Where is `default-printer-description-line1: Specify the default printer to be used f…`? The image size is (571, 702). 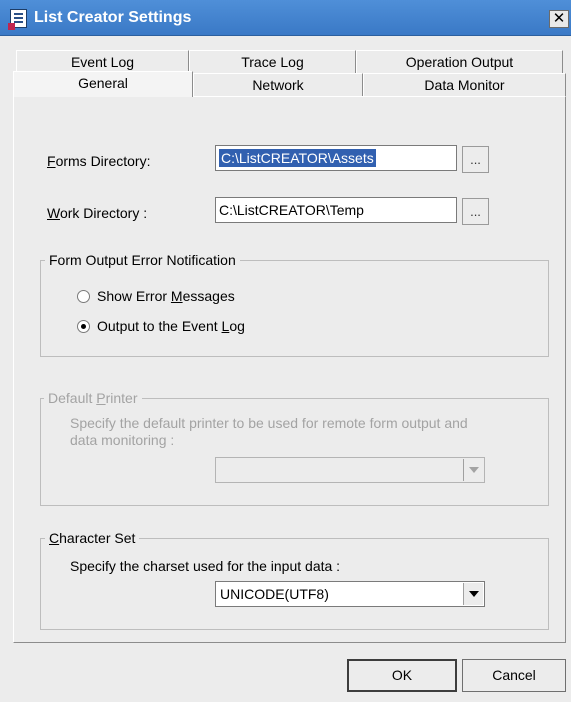
default-printer-description-line1: Specify the default printer to be used f… is located at coordinates (269, 423).